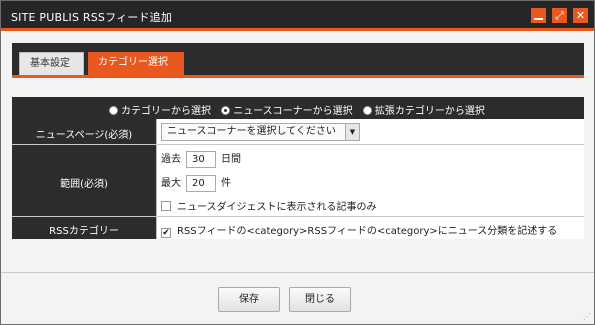  What do you see at coordinates (293, 111) in the screenshot?
I see `radio-news-corner-label: ニュースコーナーから選択` at bounding box center [293, 111].